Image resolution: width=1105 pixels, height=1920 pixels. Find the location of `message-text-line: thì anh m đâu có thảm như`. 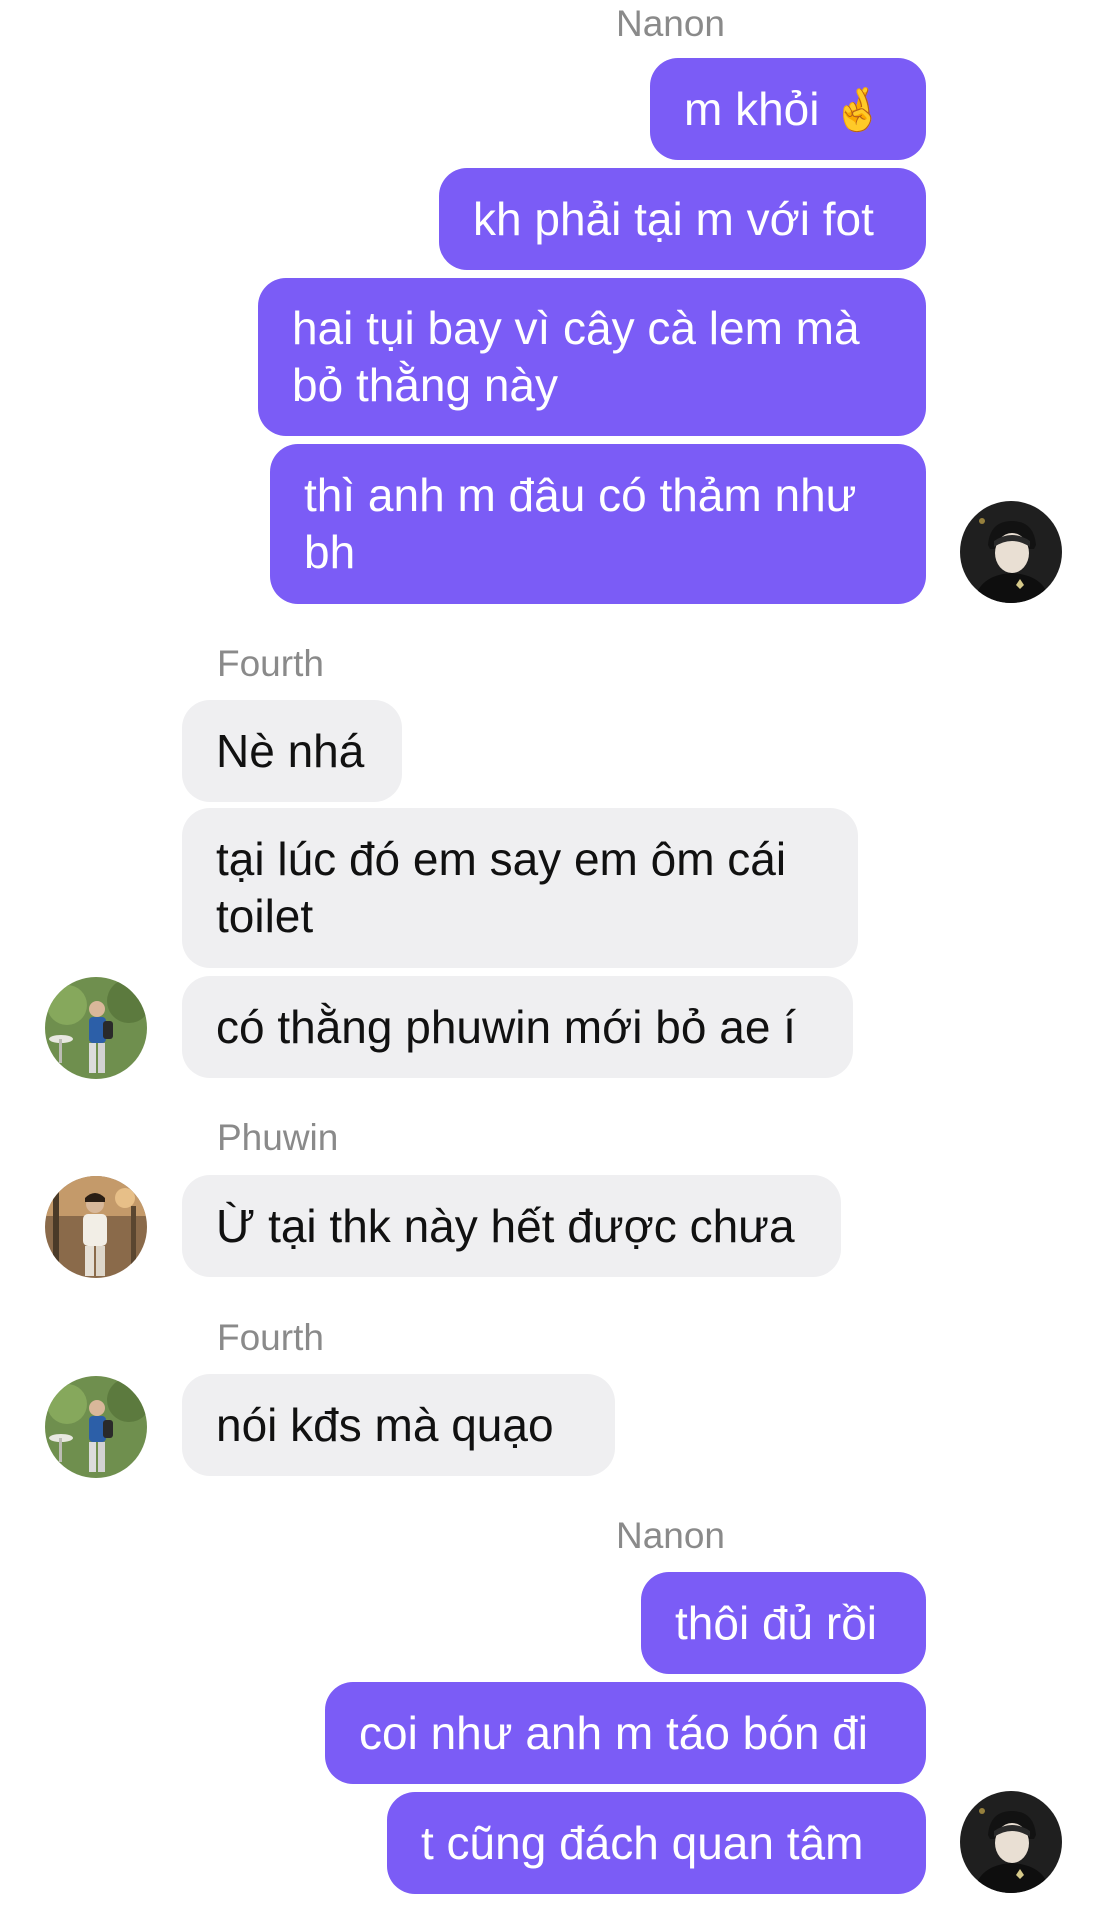

message-text-line: thì anh m đâu có thảm như is located at coordinates (580, 495).